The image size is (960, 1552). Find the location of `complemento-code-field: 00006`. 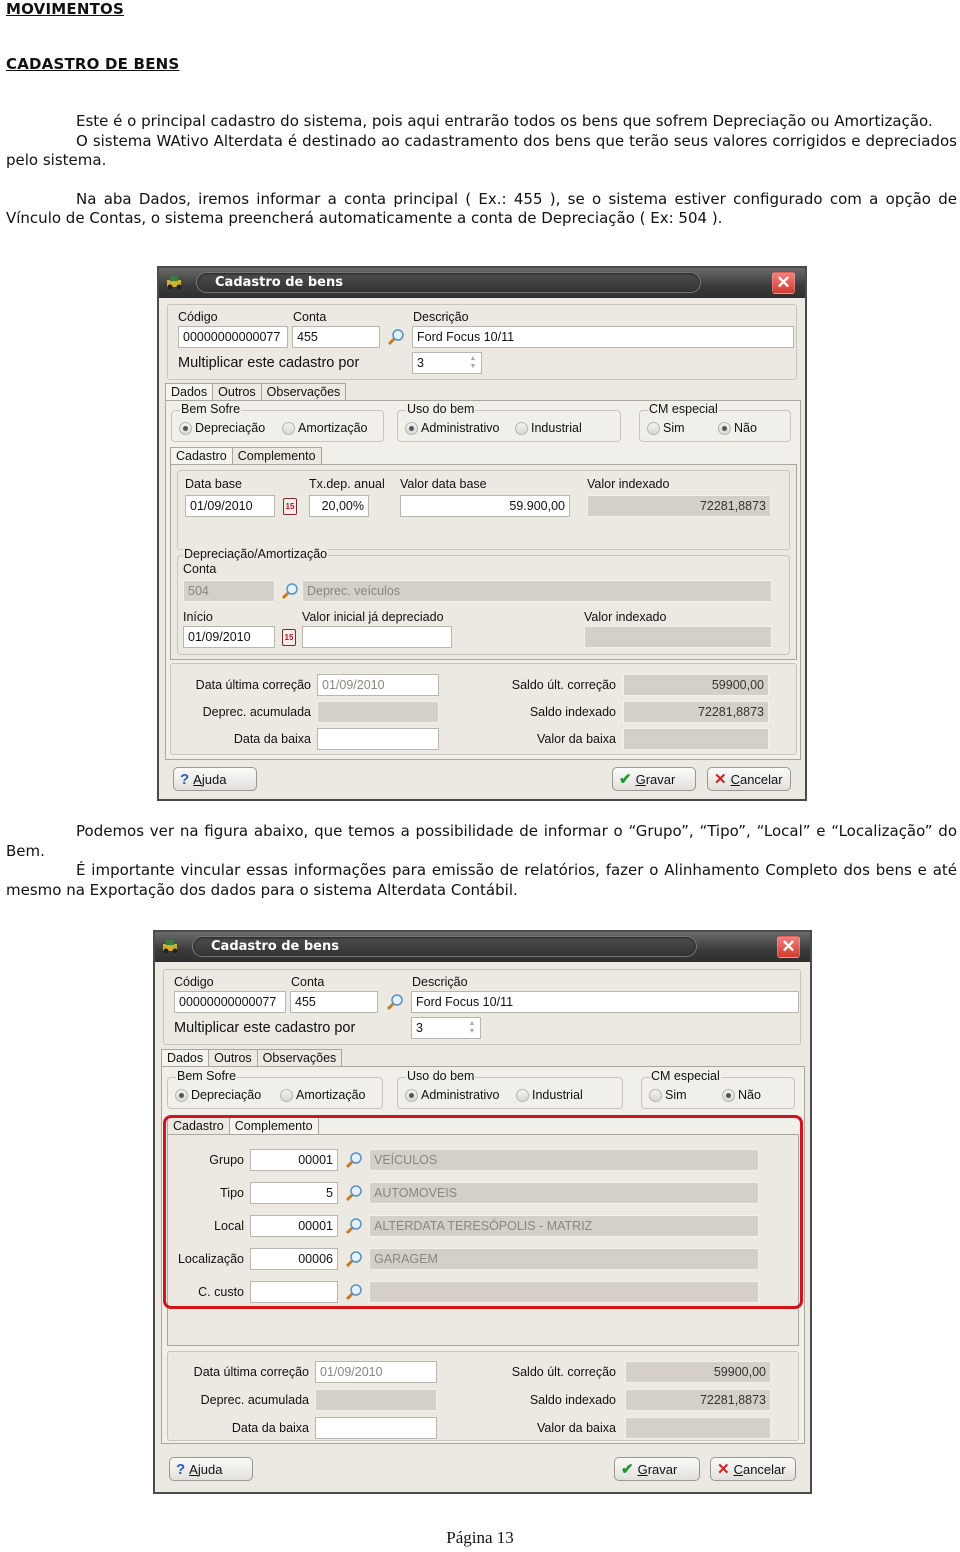

complemento-code-field: 00006 is located at coordinates (294, 1259).